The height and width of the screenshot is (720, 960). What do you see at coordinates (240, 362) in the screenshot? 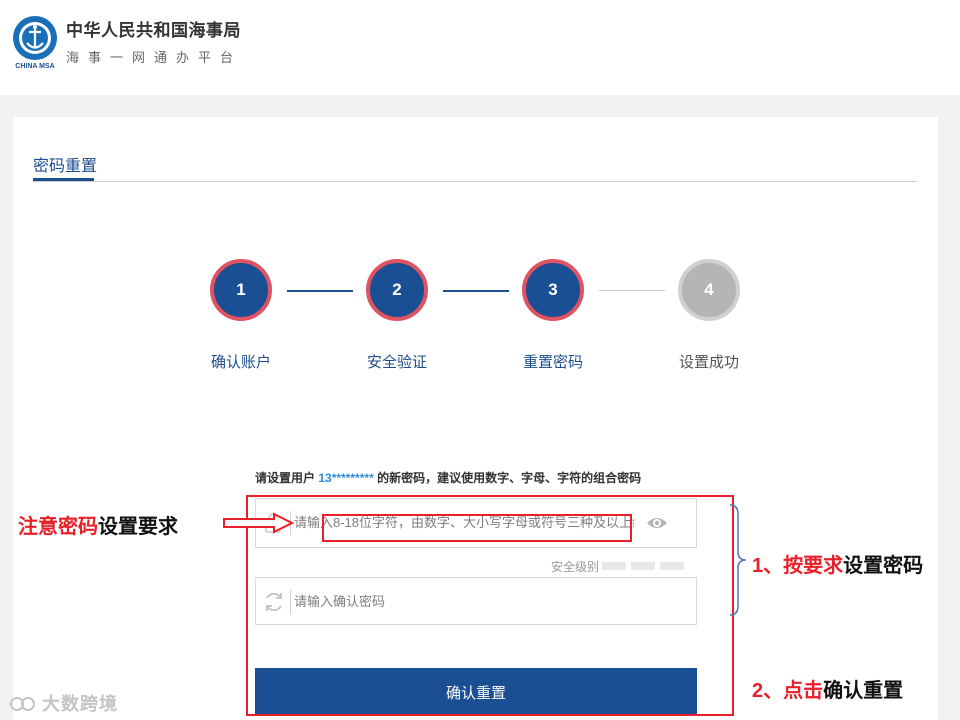
I see `step-1-label: 确认账户` at bounding box center [240, 362].